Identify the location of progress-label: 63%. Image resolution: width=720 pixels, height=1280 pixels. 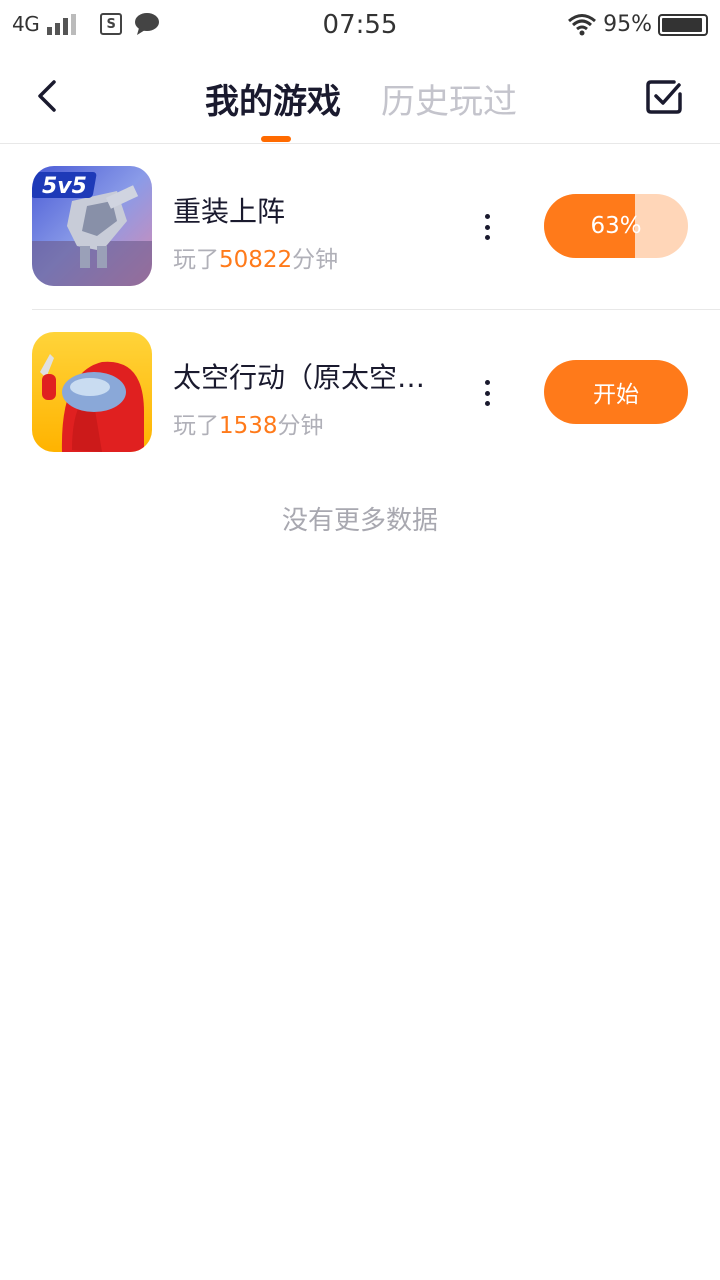
(616, 226).